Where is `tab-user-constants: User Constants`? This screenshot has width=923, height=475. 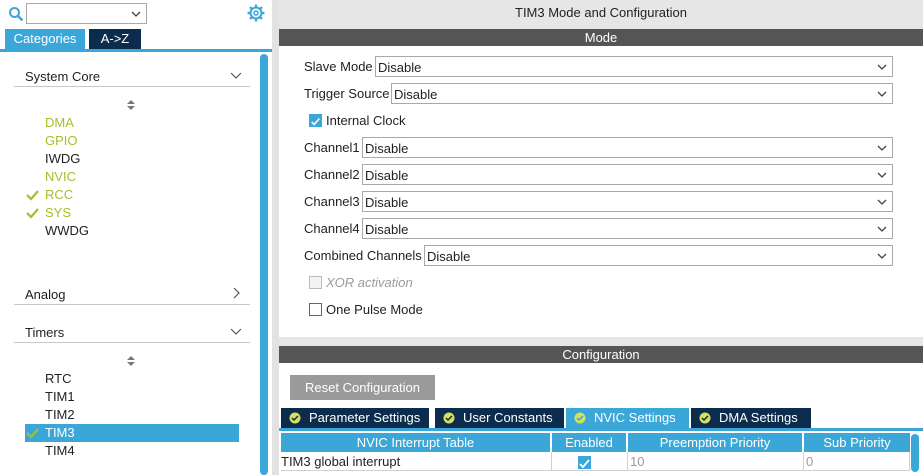 tab-user-constants: User Constants is located at coordinates (499, 418).